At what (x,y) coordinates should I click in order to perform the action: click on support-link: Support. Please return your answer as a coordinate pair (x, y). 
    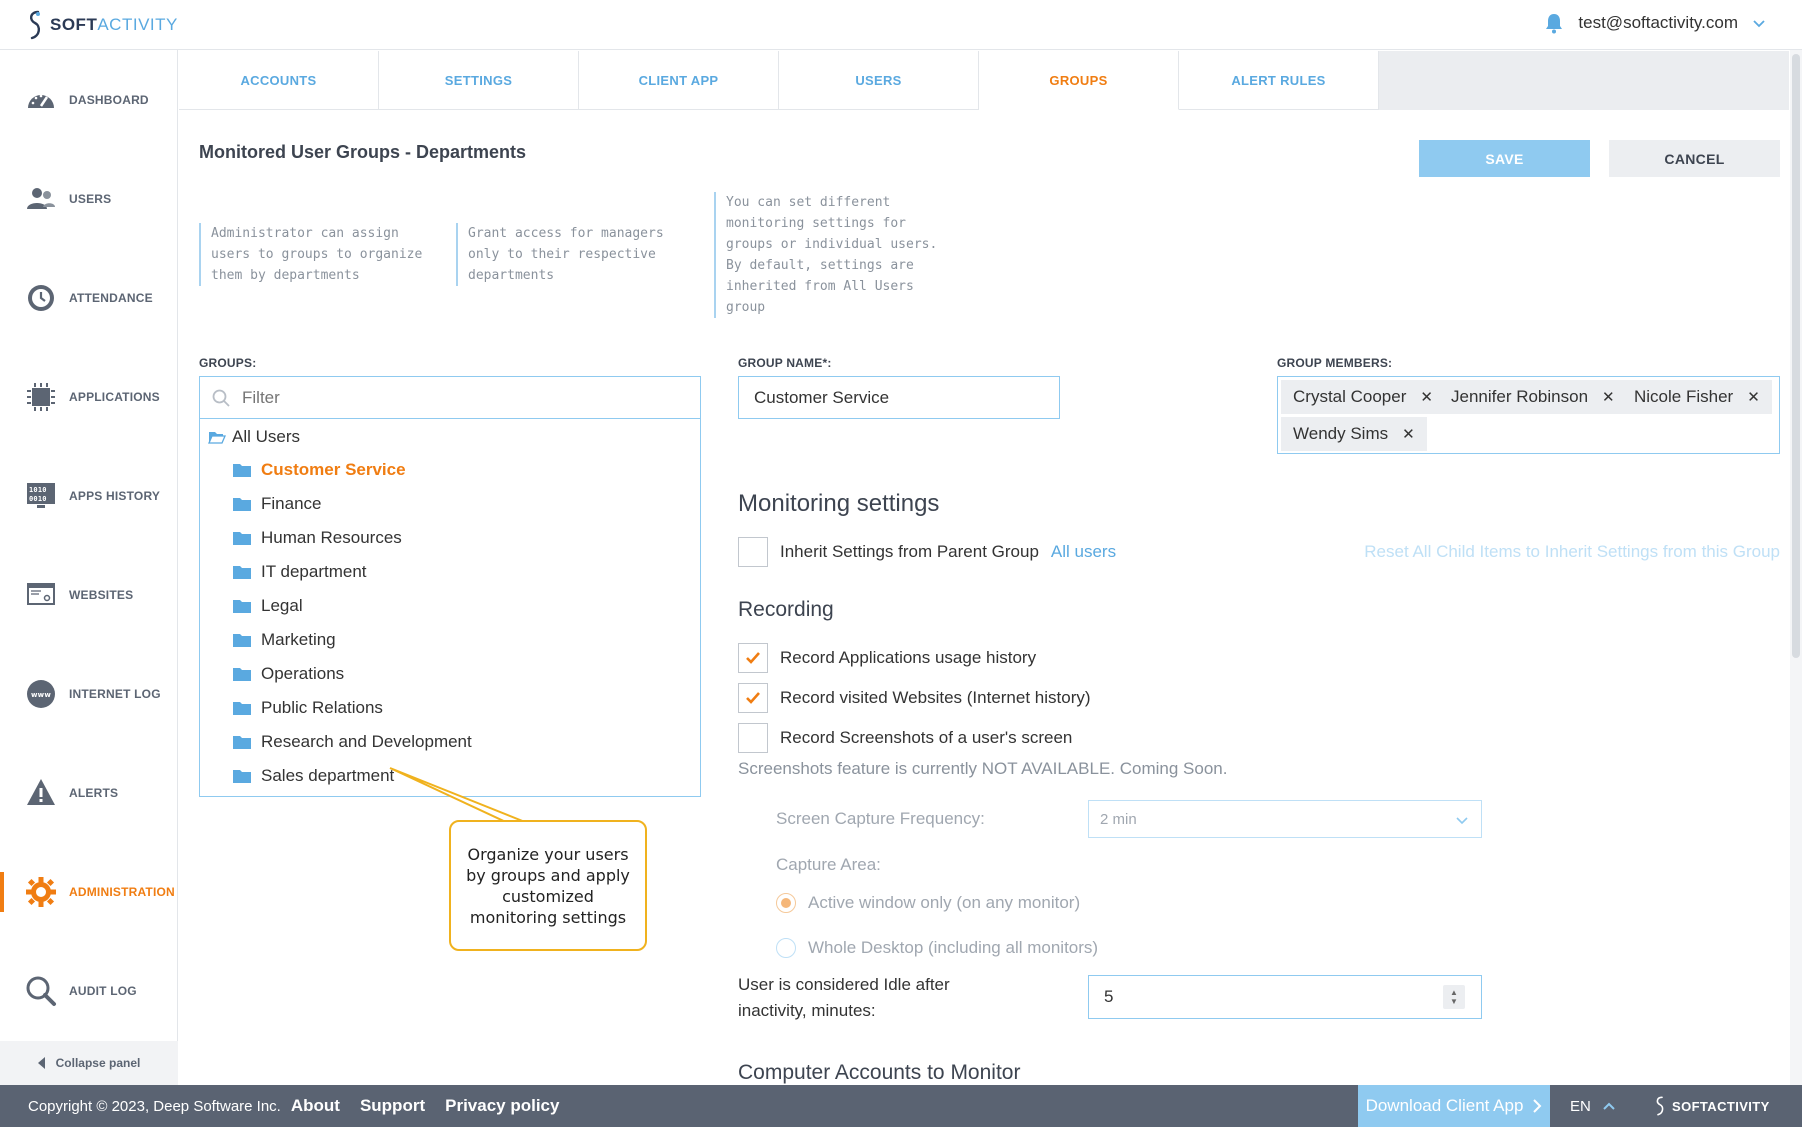
    Looking at the image, I should click on (392, 1106).